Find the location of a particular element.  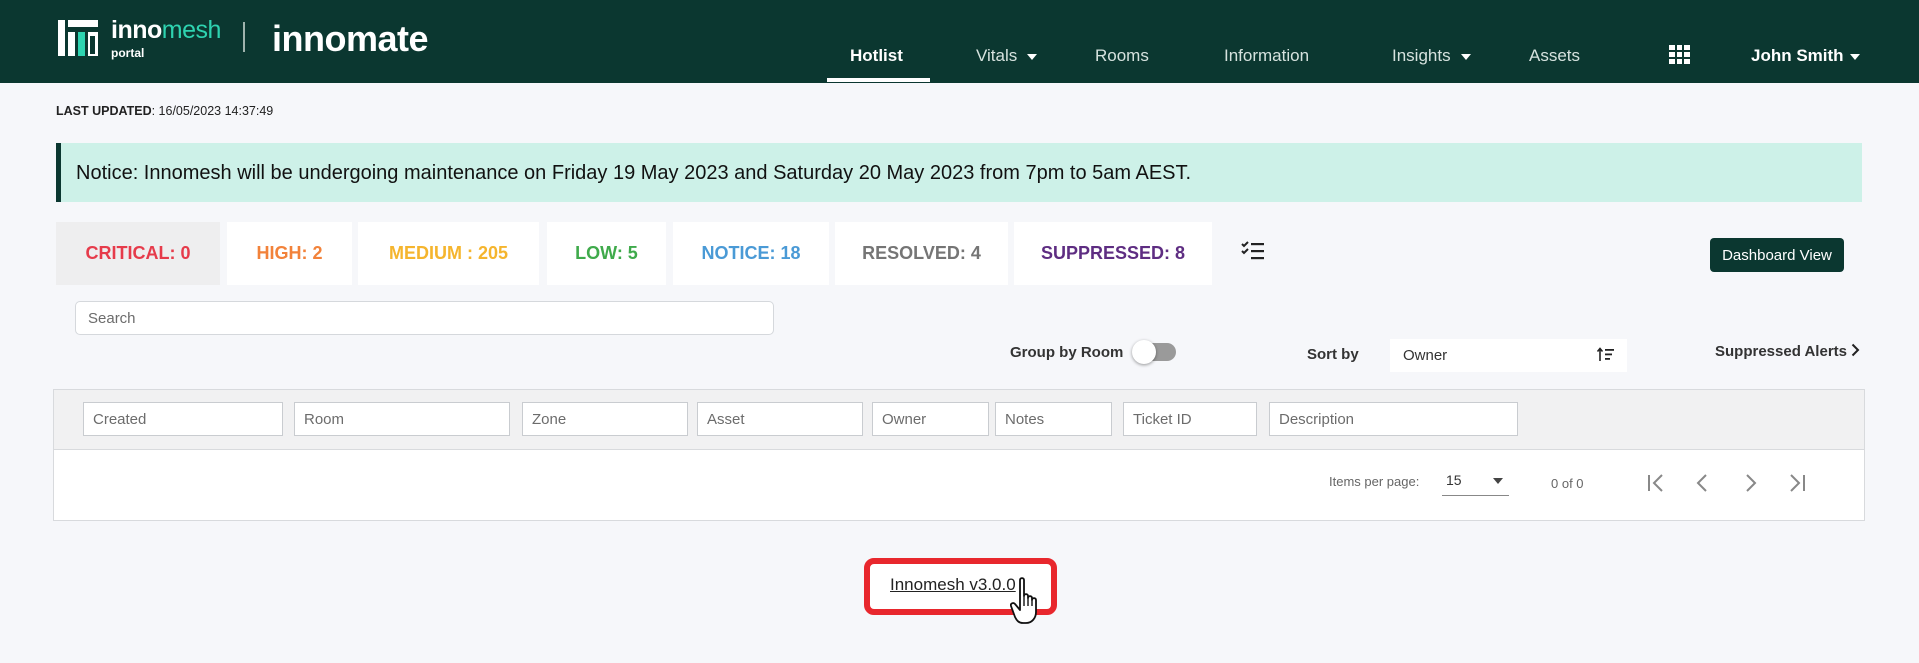

toggle-knob is located at coordinates (1144, 352).